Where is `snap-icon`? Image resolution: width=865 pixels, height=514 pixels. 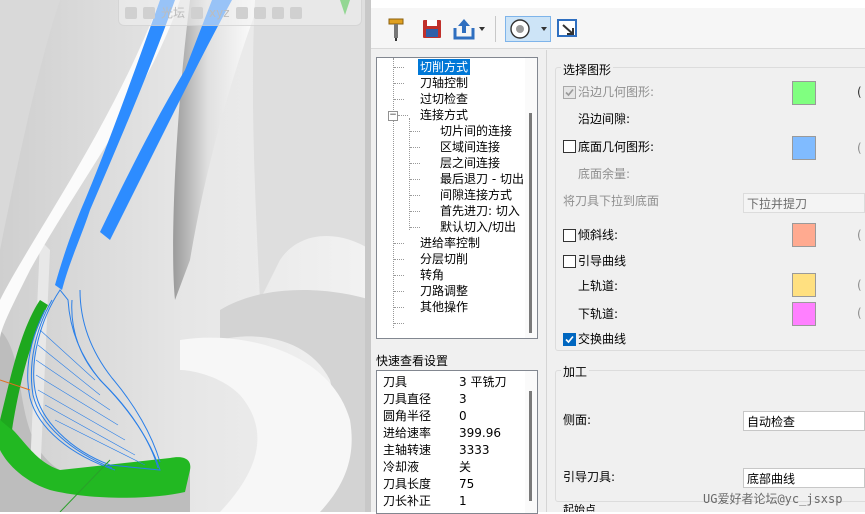
snap-icon is located at coordinates (241, 12).